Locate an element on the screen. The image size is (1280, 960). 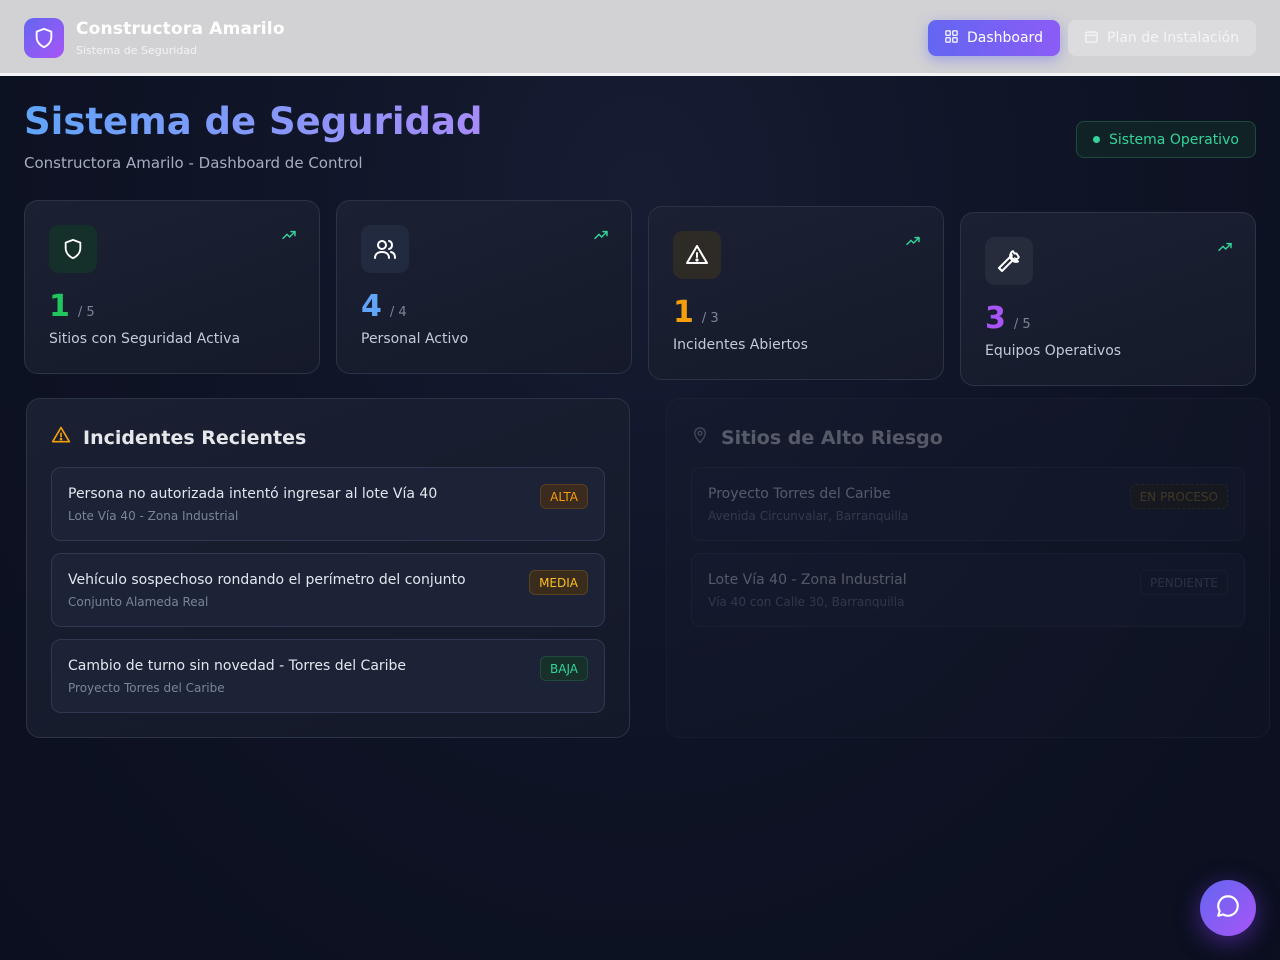
stat-label: Sitios con Seguridad Activa is located at coordinates (145, 339).